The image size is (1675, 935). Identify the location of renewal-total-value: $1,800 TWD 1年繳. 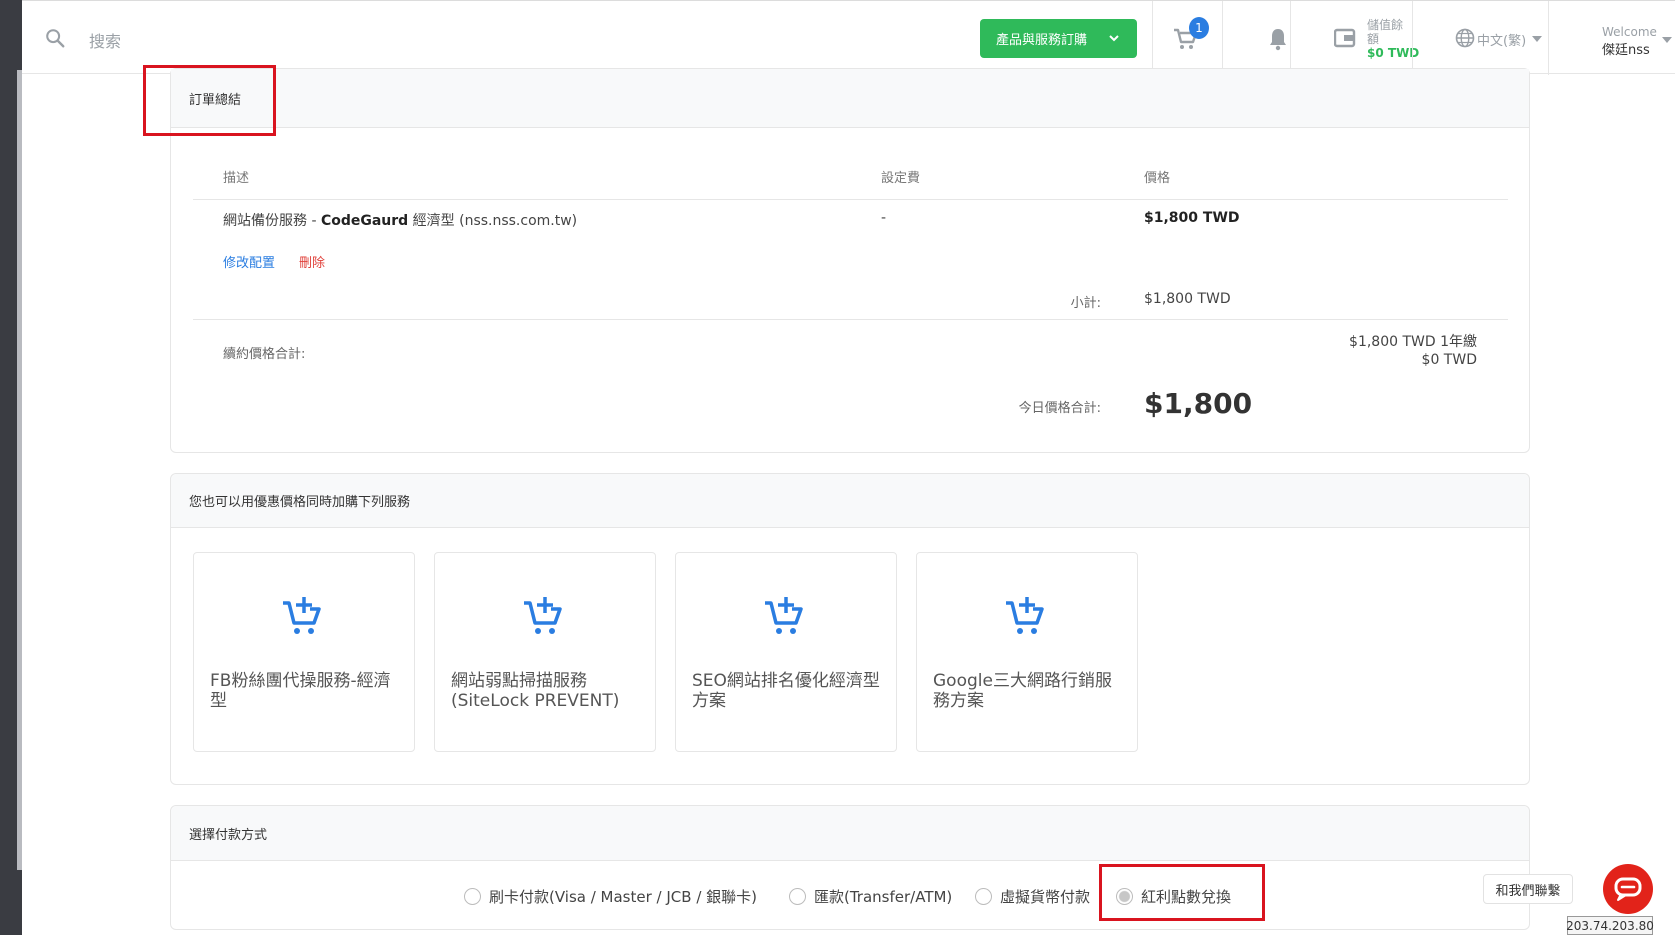
(1413, 342).